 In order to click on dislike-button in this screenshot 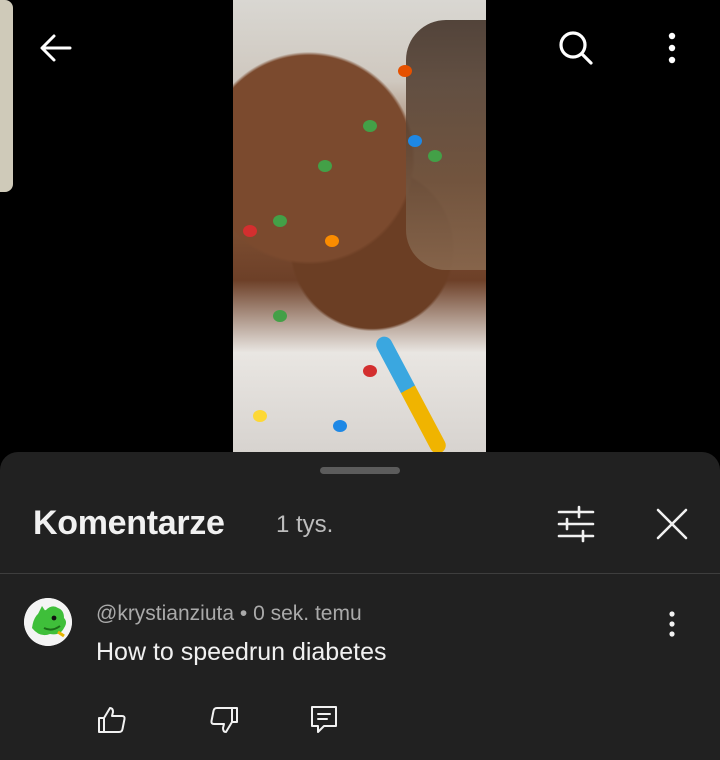, I will do `click(224, 720)`.